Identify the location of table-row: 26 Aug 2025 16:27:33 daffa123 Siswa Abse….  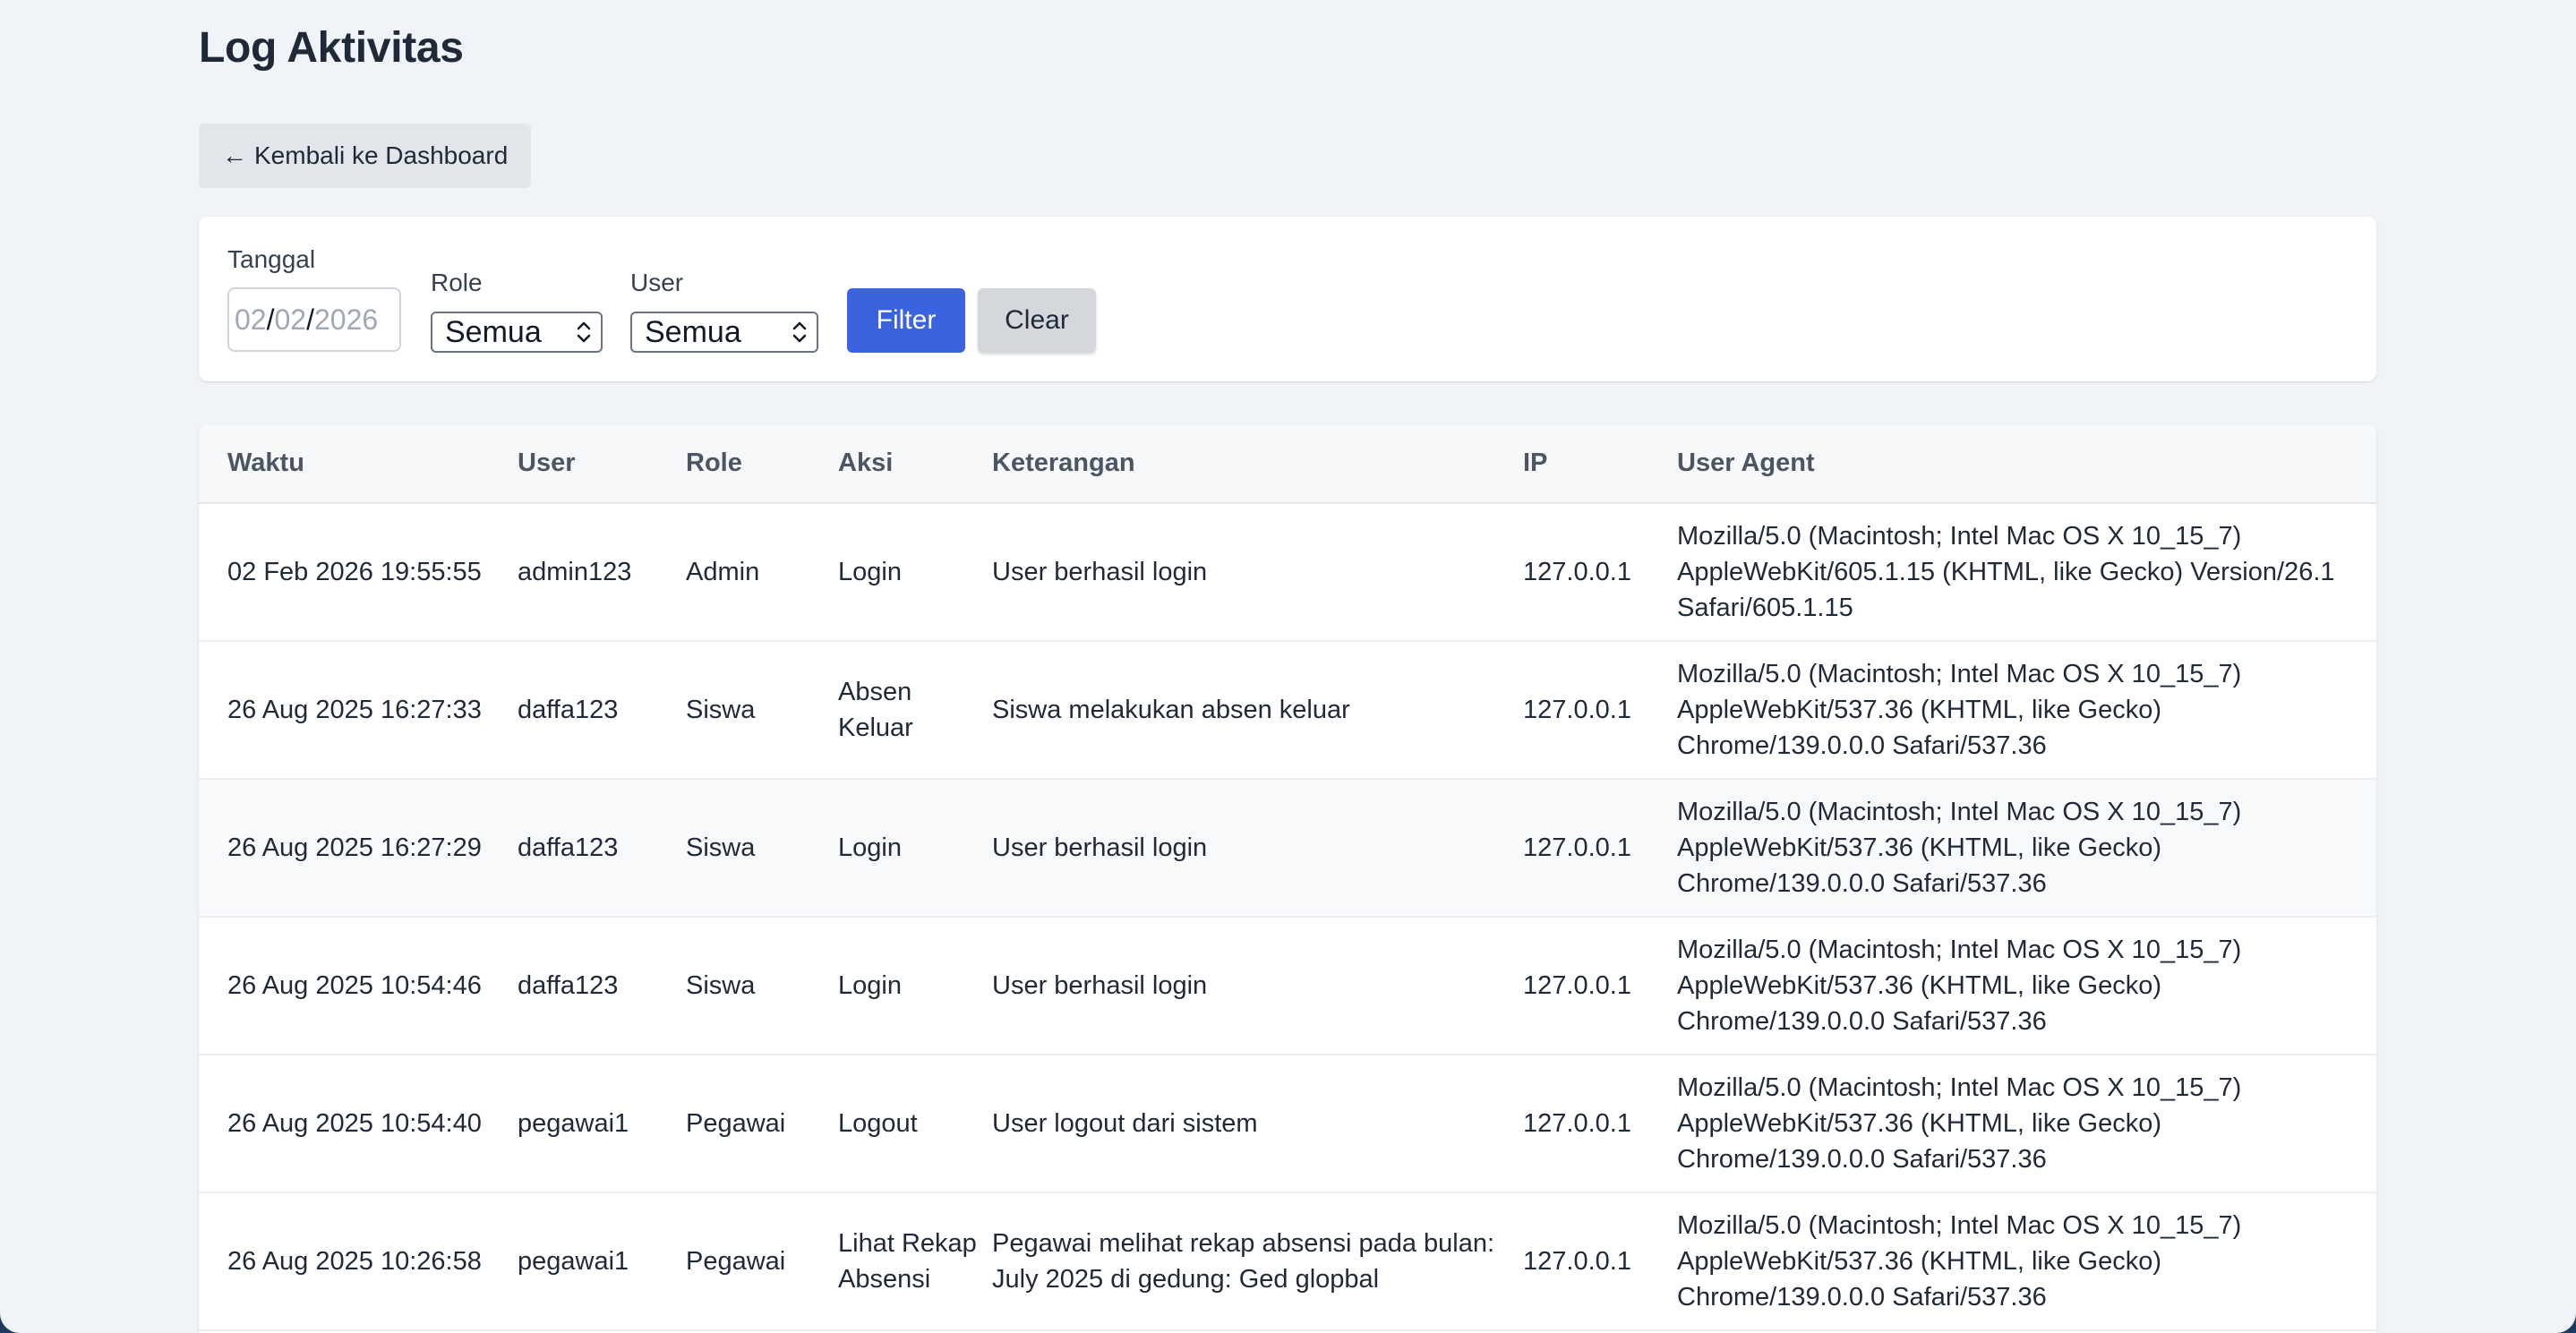
(1287, 710).